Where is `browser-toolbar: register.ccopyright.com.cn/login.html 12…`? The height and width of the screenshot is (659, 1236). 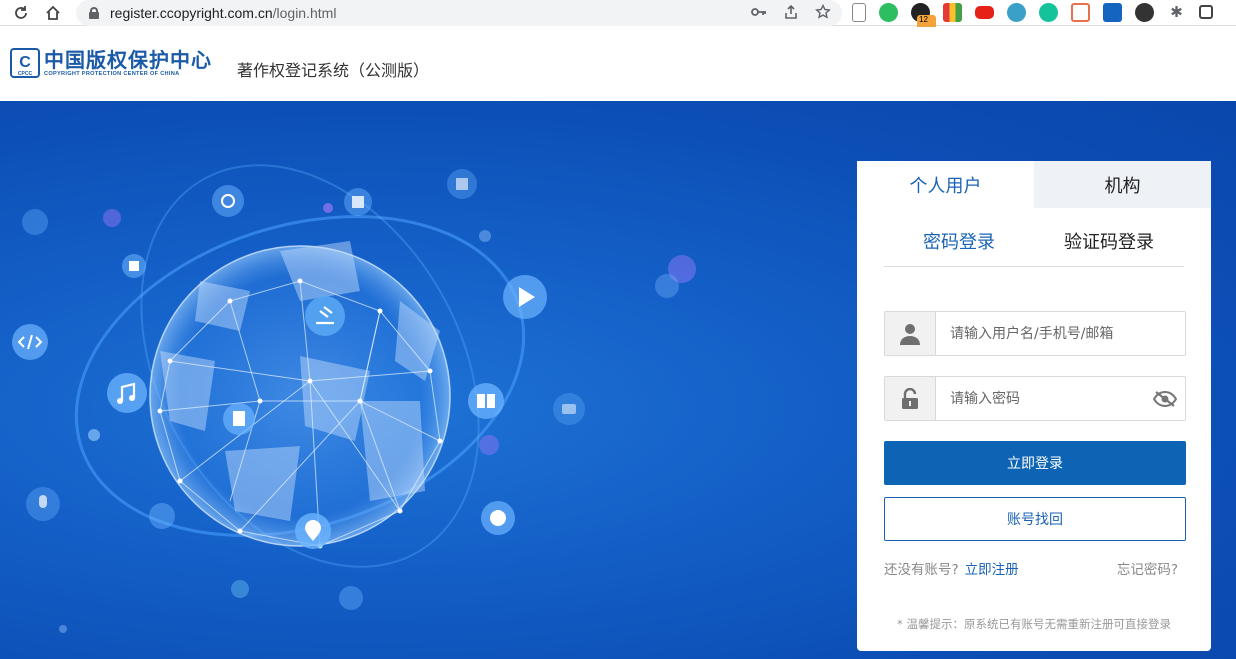
browser-toolbar: register.ccopyright.com.cn/login.html 12… is located at coordinates (618, 17).